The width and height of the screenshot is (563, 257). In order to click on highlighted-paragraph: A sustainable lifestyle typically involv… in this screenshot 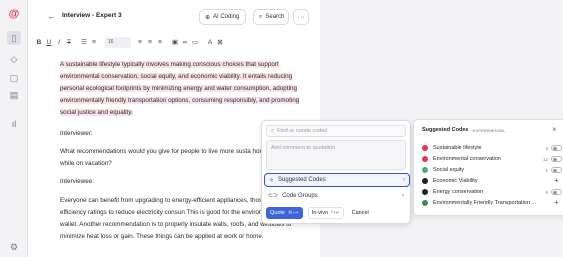, I will do `click(187, 89)`.